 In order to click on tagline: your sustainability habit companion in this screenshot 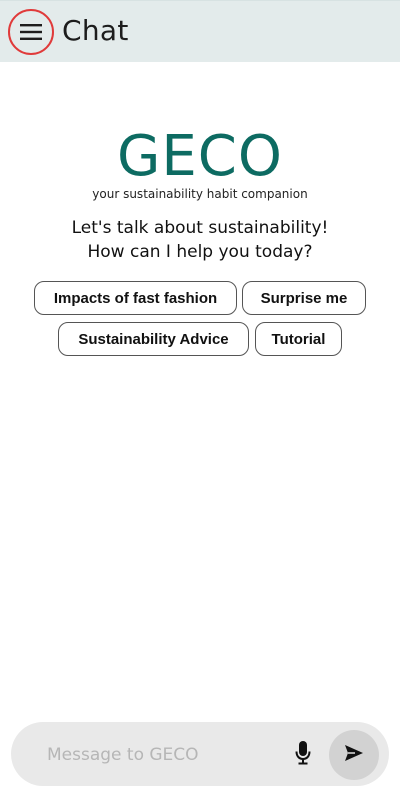, I will do `click(200, 194)`.